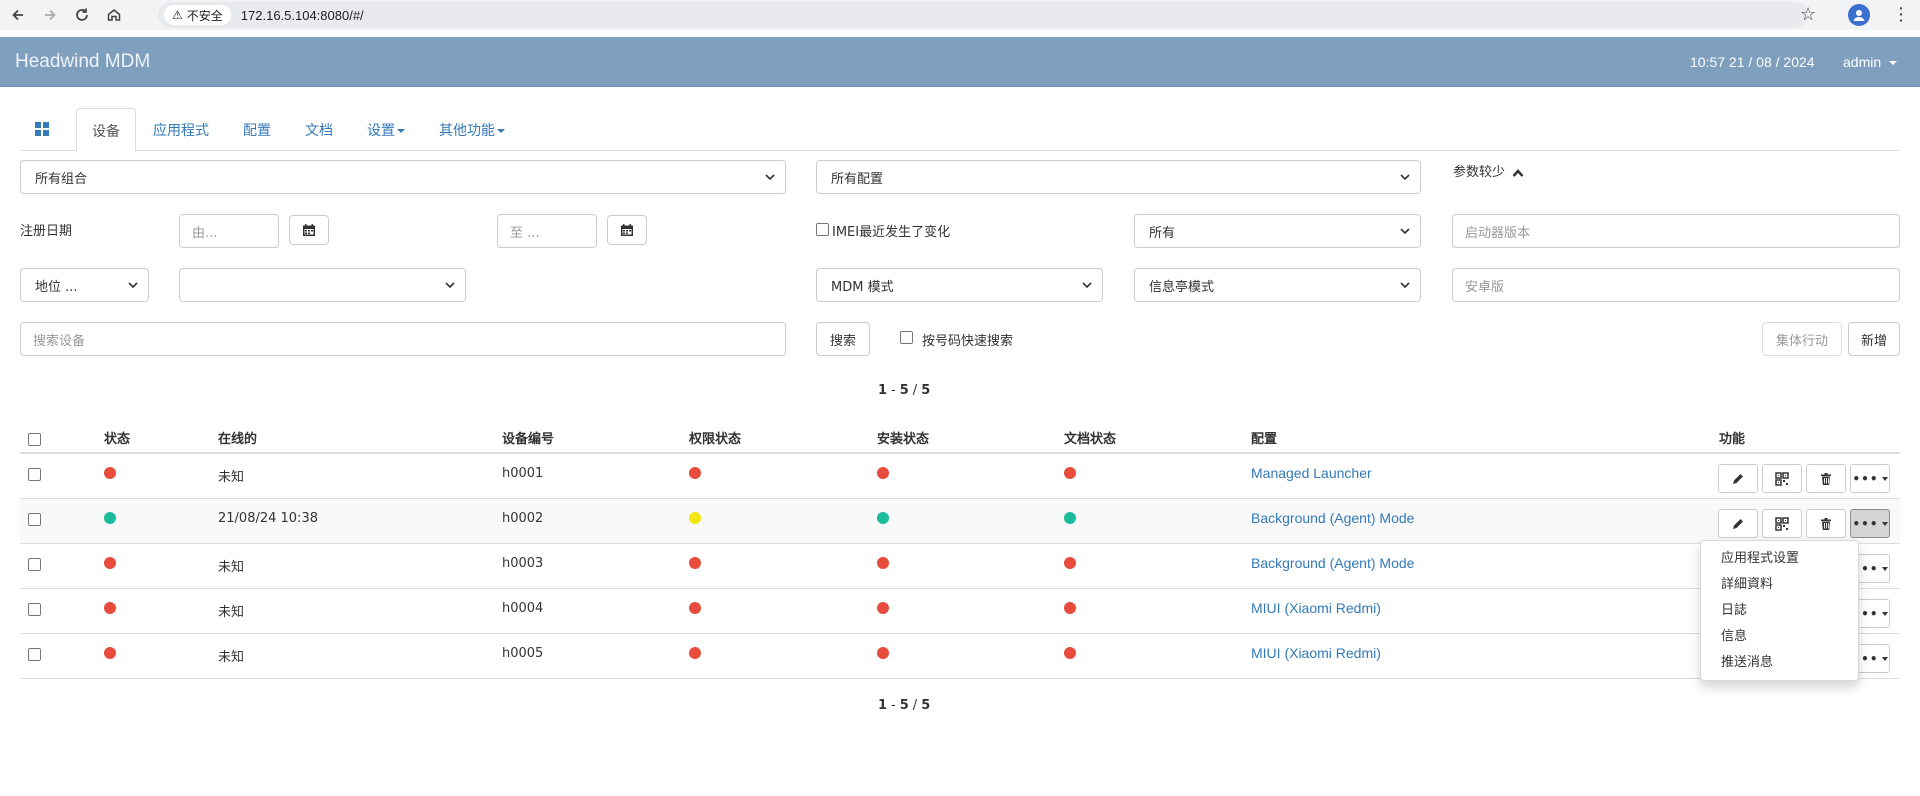  I want to click on menu-app-settings: 应用程式设置, so click(1779, 559).